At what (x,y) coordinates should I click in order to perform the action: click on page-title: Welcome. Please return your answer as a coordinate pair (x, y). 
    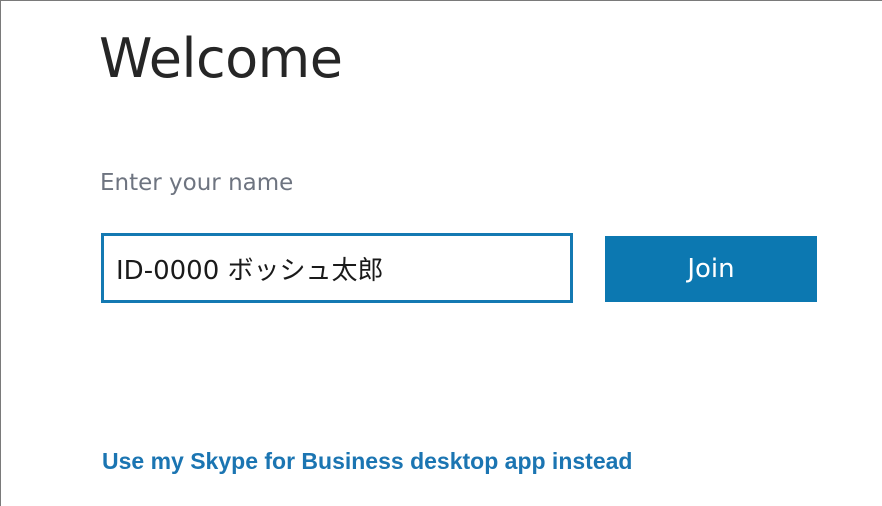
    Looking at the image, I should click on (221, 58).